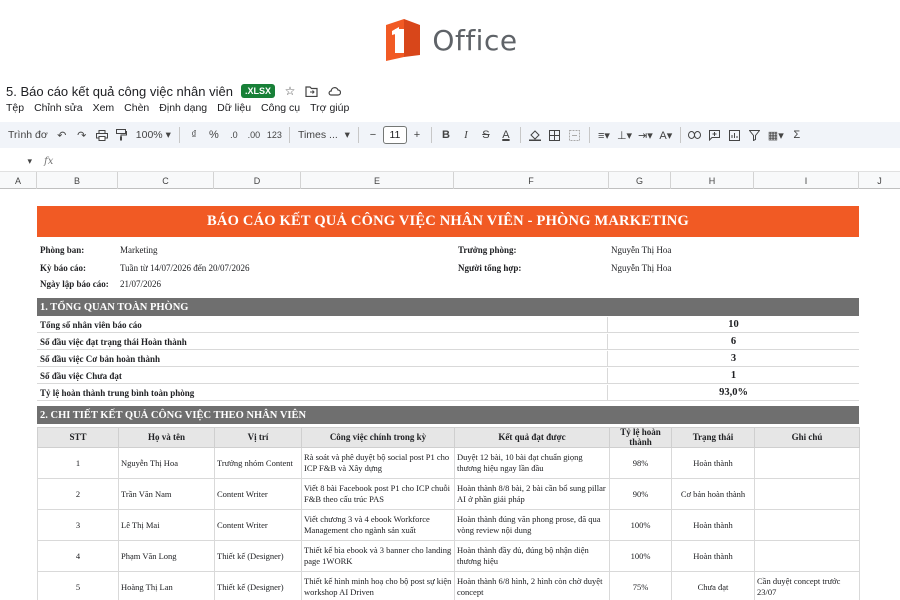 The height and width of the screenshot is (600, 900). Describe the element at coordinates (555, 135) in the screenshot. I see `borders-icon` at that location.